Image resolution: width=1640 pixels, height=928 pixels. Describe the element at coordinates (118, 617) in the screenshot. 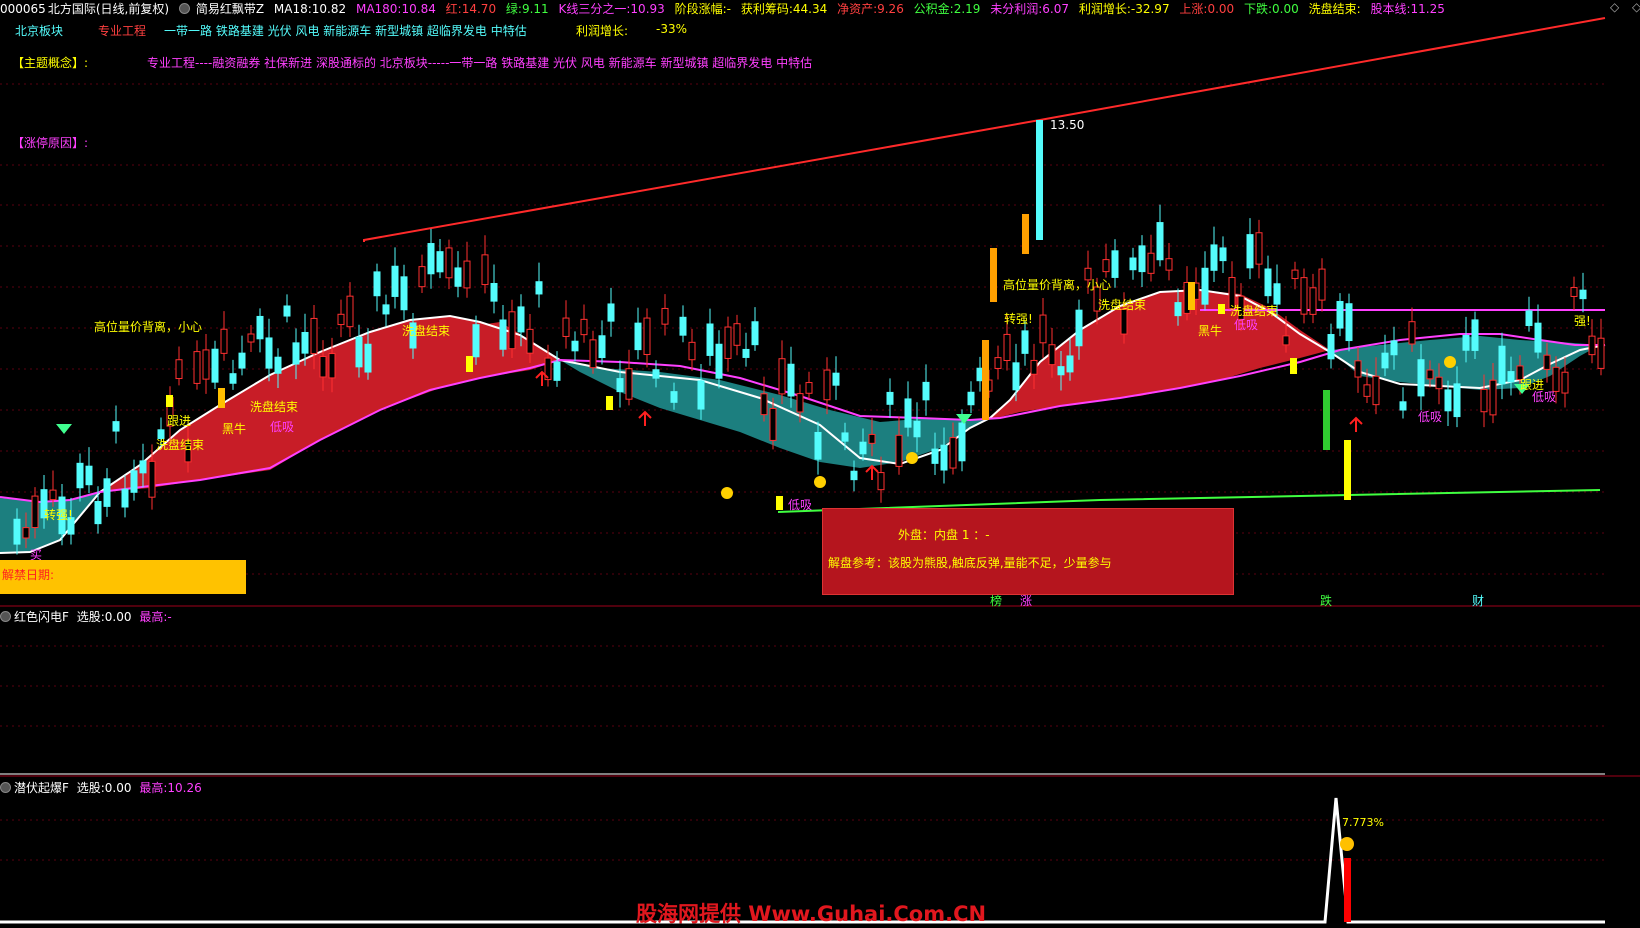

I see `panel2-sel-value: 0.00` at that location.